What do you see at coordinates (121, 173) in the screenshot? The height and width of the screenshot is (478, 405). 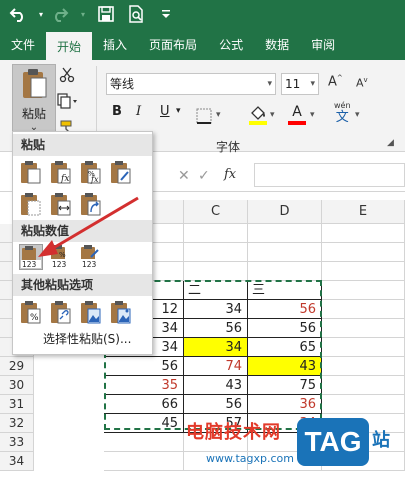 I see `paste-keep-source-format-icon` at bounding box center [121, 173].